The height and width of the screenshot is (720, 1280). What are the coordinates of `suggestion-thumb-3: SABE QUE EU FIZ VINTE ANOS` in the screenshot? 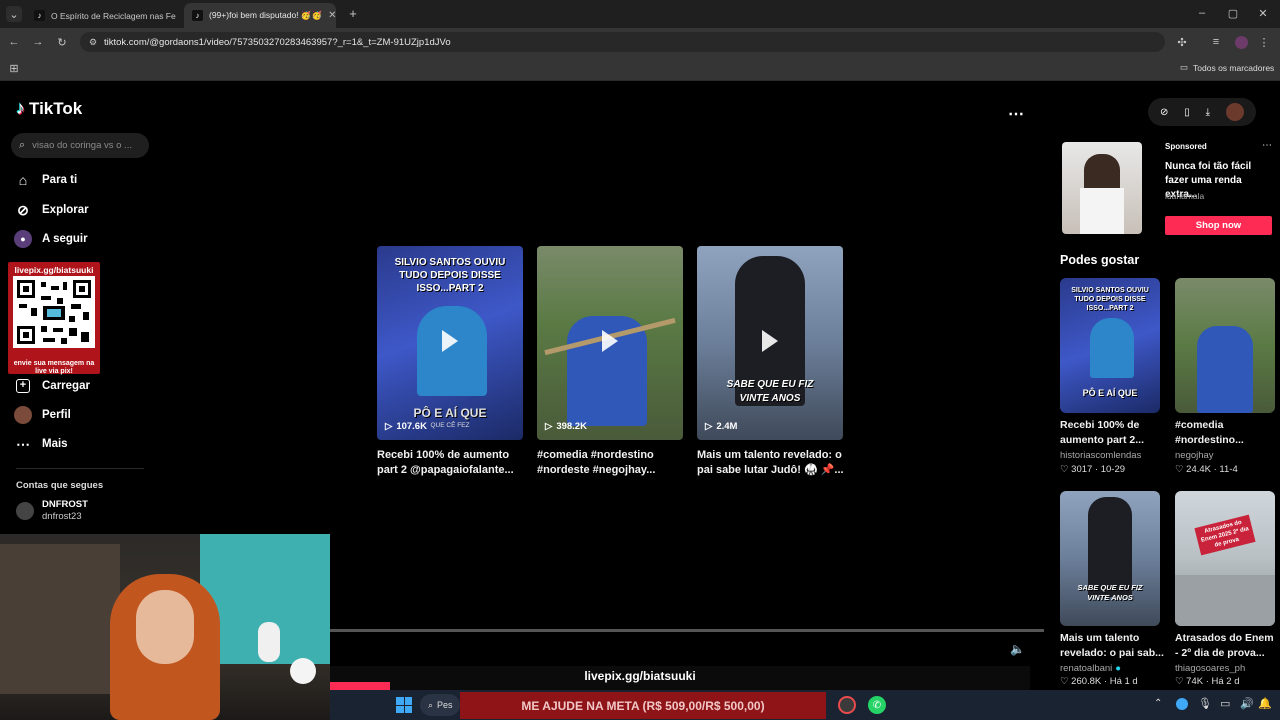 It's located at (1110, 558).